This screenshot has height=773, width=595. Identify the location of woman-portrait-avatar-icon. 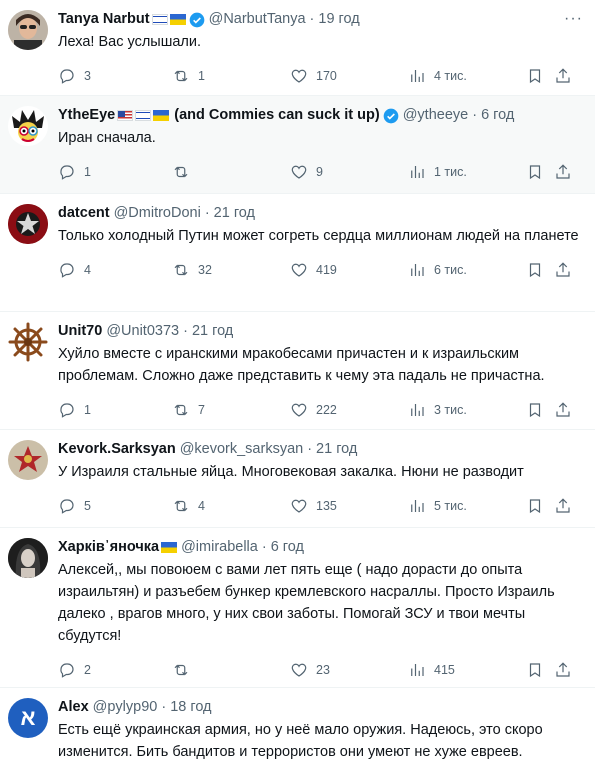
(28, 558).